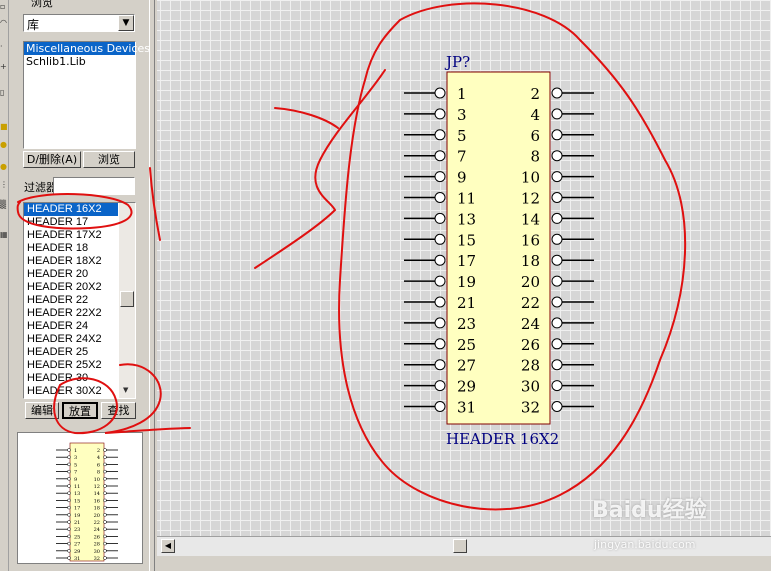 This screenshot has height=571, width=771. I want to click on pin-number: 29, so click(466, 387).